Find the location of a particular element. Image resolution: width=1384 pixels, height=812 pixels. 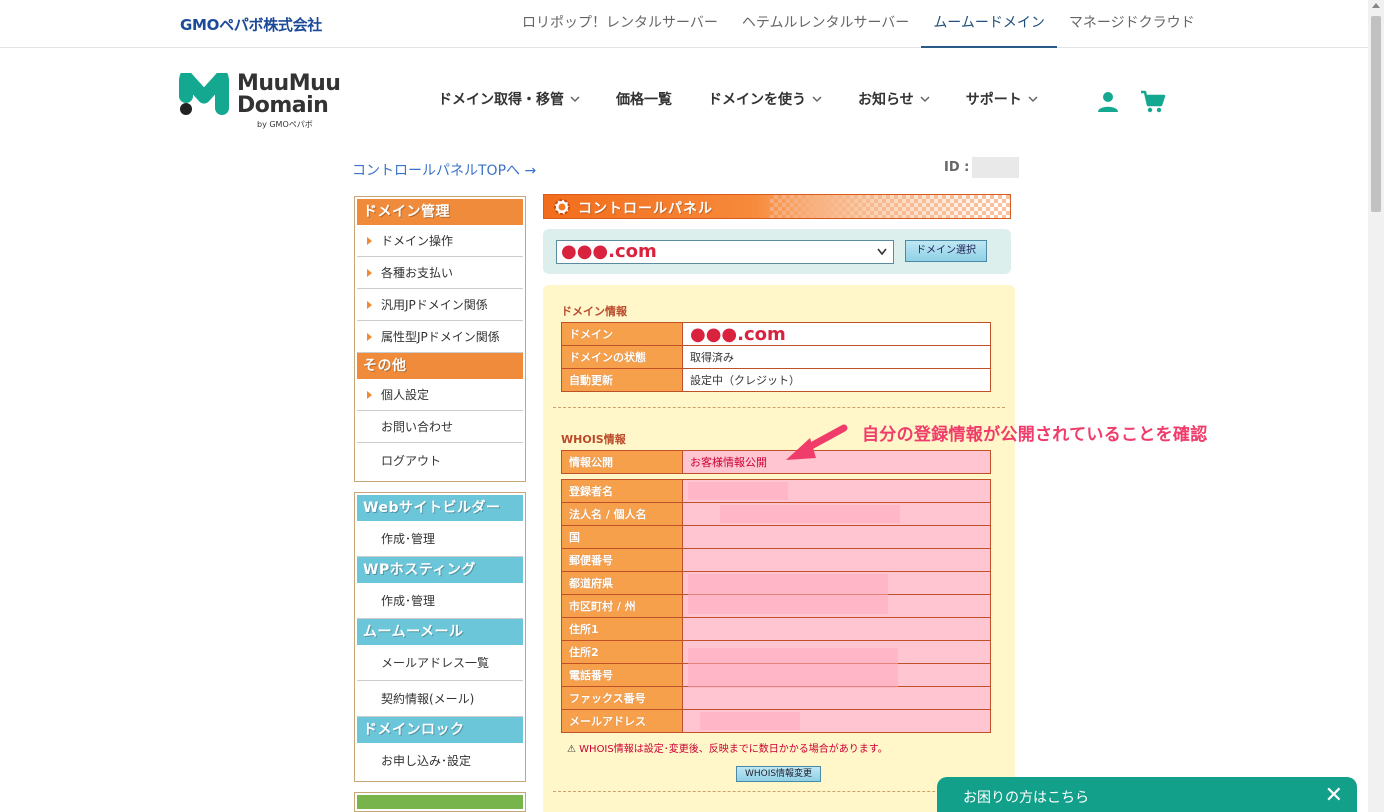

main-nav: ドメイン取得・移管 価格一覧 ドメインを使う お知らせ サポート is located at coordinates (756, 99).